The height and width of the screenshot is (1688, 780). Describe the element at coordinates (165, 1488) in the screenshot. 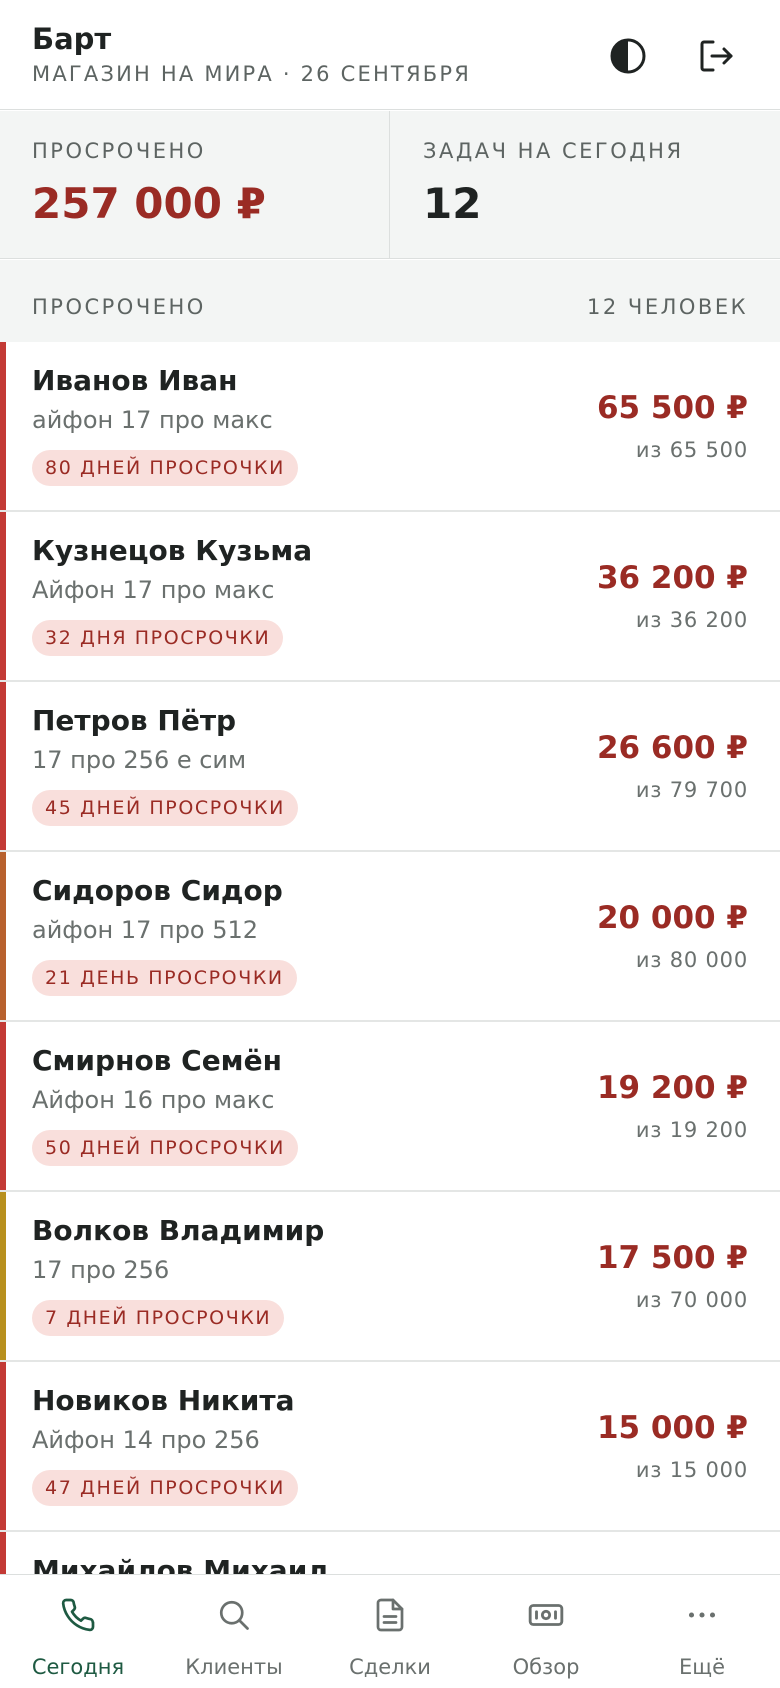

I see `overdue-badge: 47 ДНЕЙ ПРОСРОЧКИ` at that location.